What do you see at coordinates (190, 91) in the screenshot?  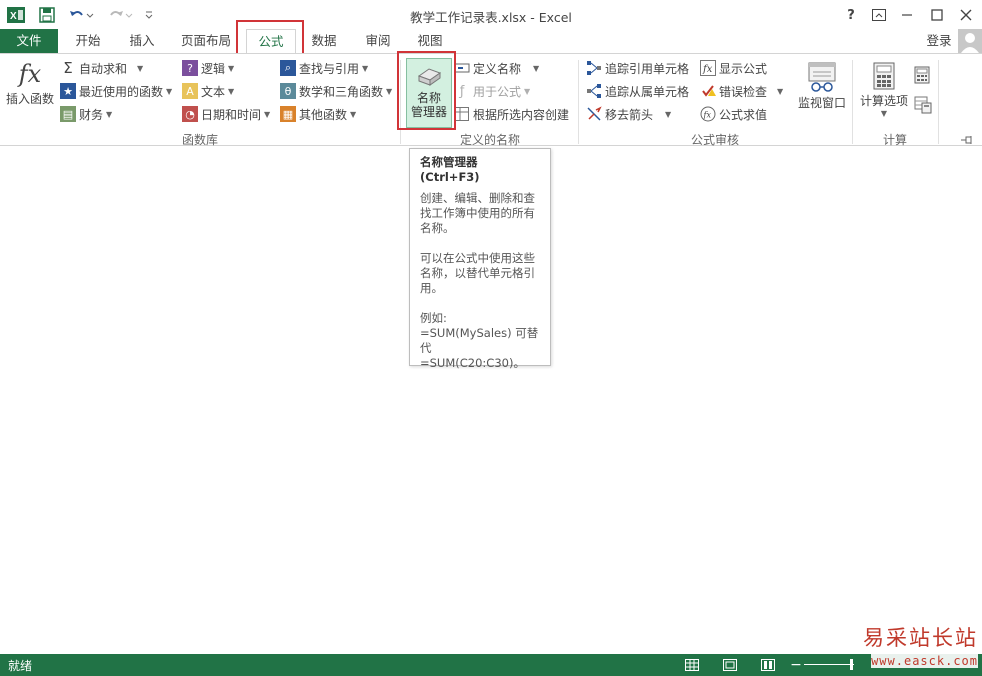 I see `text-a-icon: A` at bounding box center [190, 91].